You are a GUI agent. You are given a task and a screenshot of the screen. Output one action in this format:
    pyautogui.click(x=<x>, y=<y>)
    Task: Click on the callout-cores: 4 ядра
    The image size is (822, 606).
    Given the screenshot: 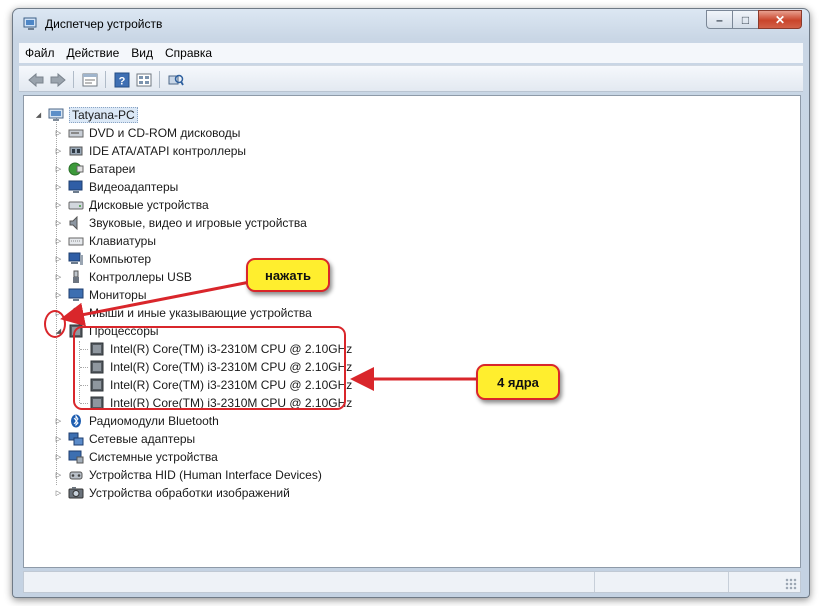 What is the action you would take?
    pyautogui.click(x=518, y=382)
    